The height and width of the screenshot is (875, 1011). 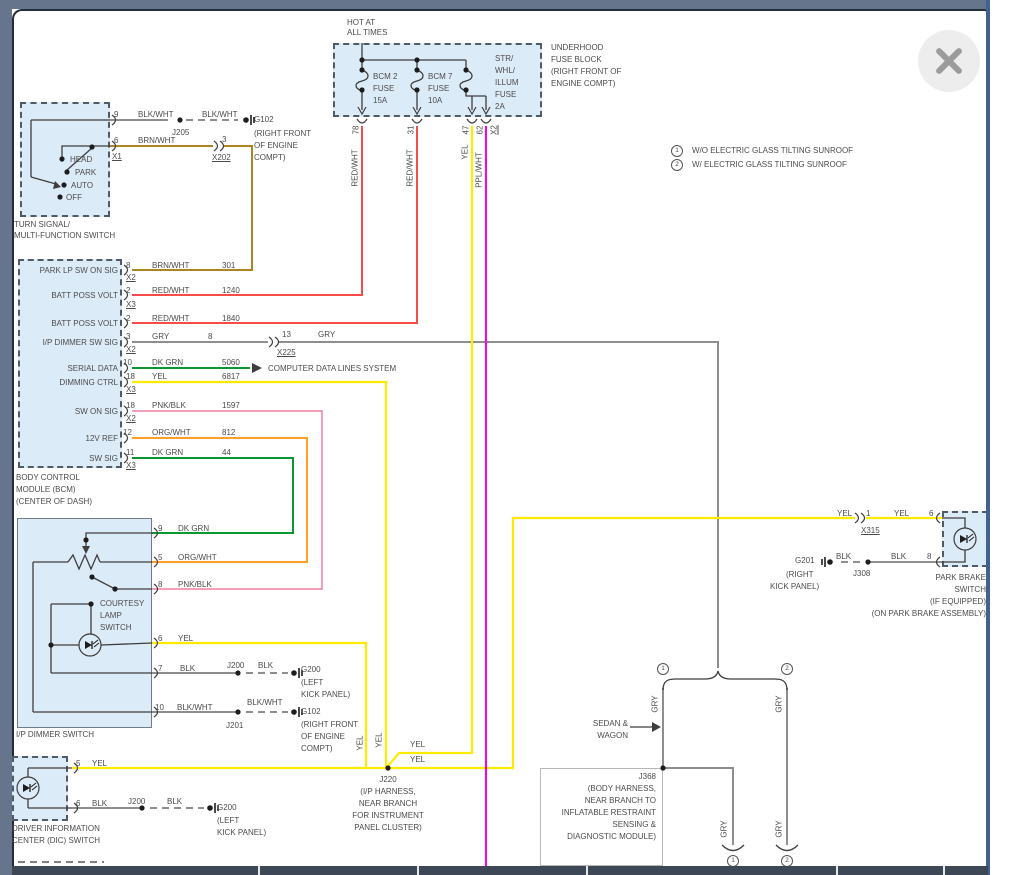 I want to click on diagram-label: 5, so click(x=78, y=763).